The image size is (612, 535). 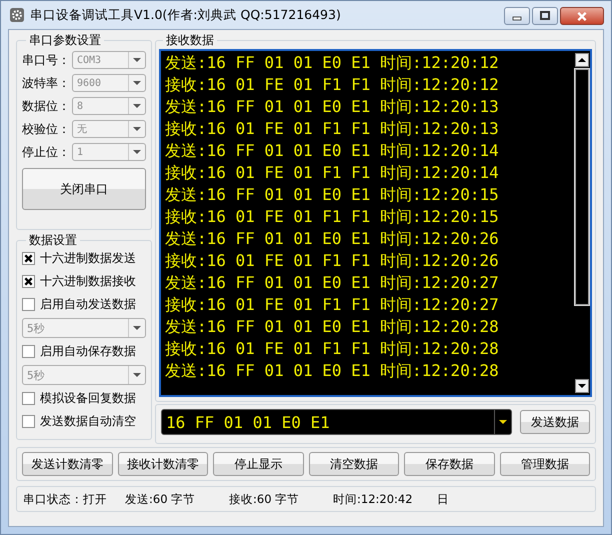 What do you see at coordinates (332, 217) in the screenshot?
I see `log-line: 接收:16 01 FE 01 F1 F1 时间:12:20:15` at bounding box center [332, 217].